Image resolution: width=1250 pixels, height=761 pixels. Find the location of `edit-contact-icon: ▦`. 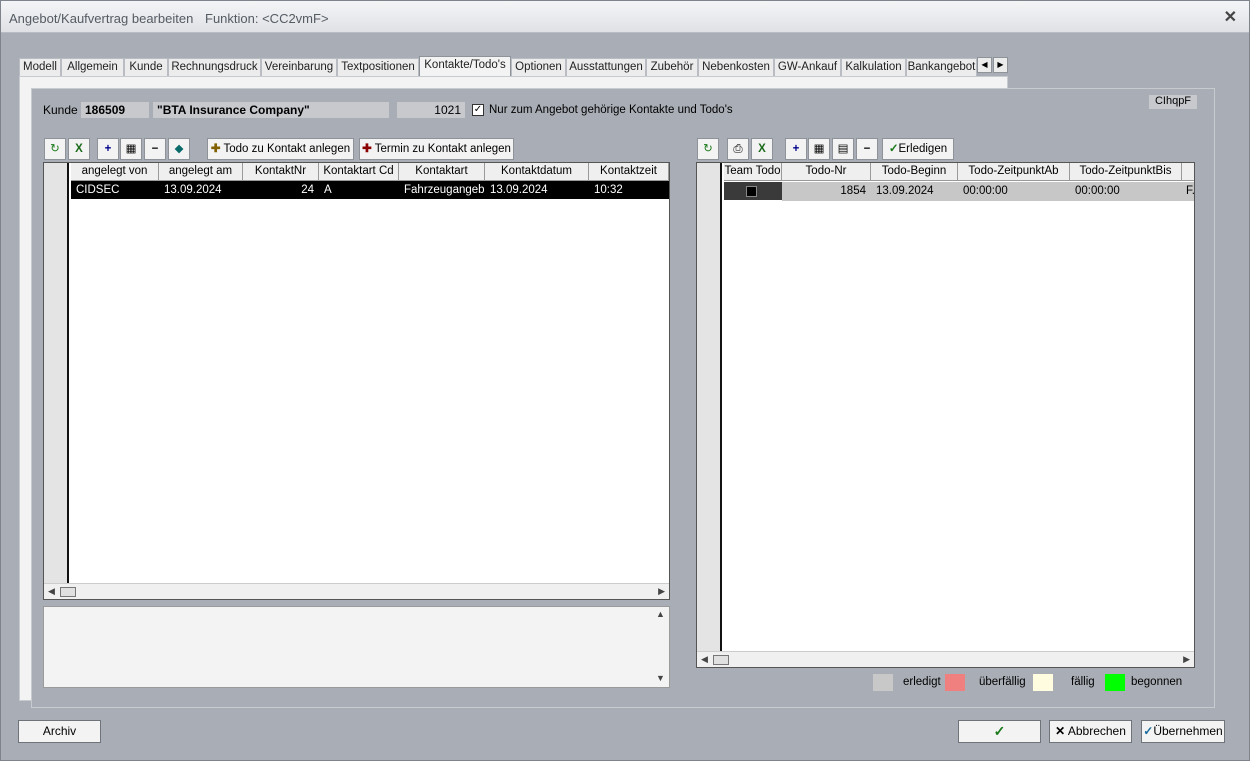

edit-contact-icon: ▦ is located at coordinates (131, 149).